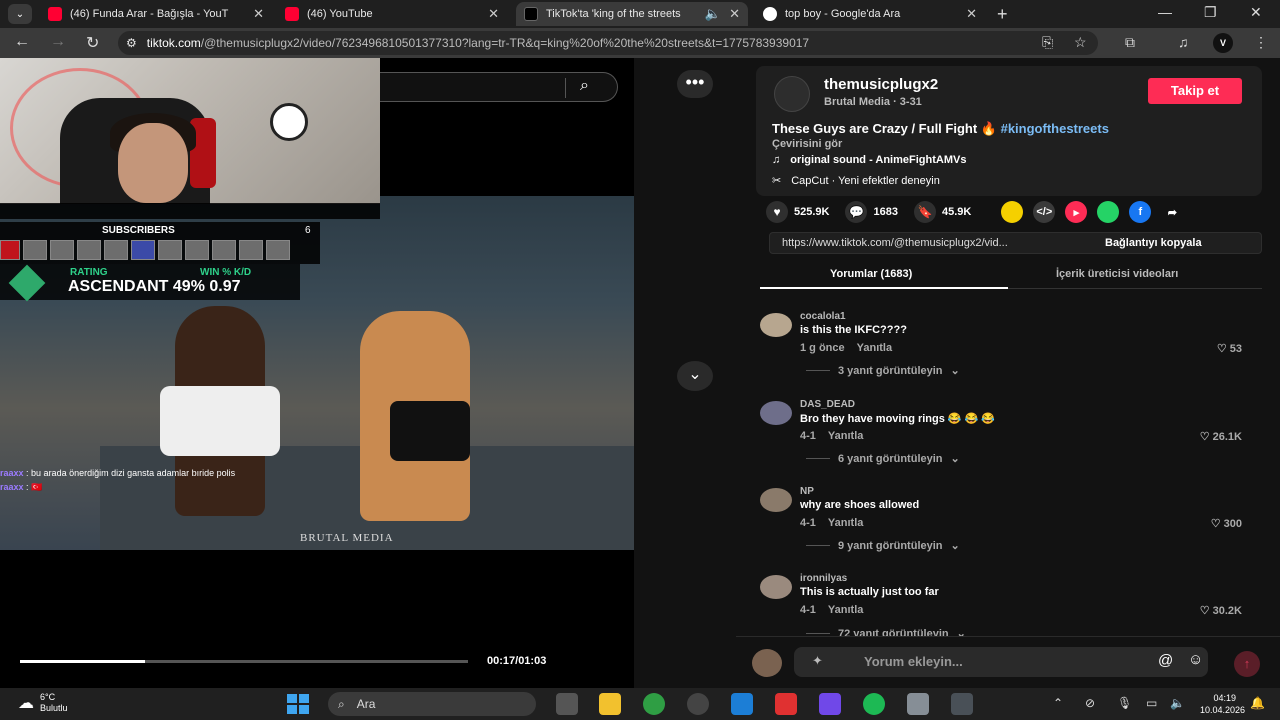 The width and height of the screenshot is (1280, 720). What do you see at coordinates (1221, 436) in the screenshot?
I see `comment-like-button: ♡ 26.1K` at bounding box center [1221, 436].